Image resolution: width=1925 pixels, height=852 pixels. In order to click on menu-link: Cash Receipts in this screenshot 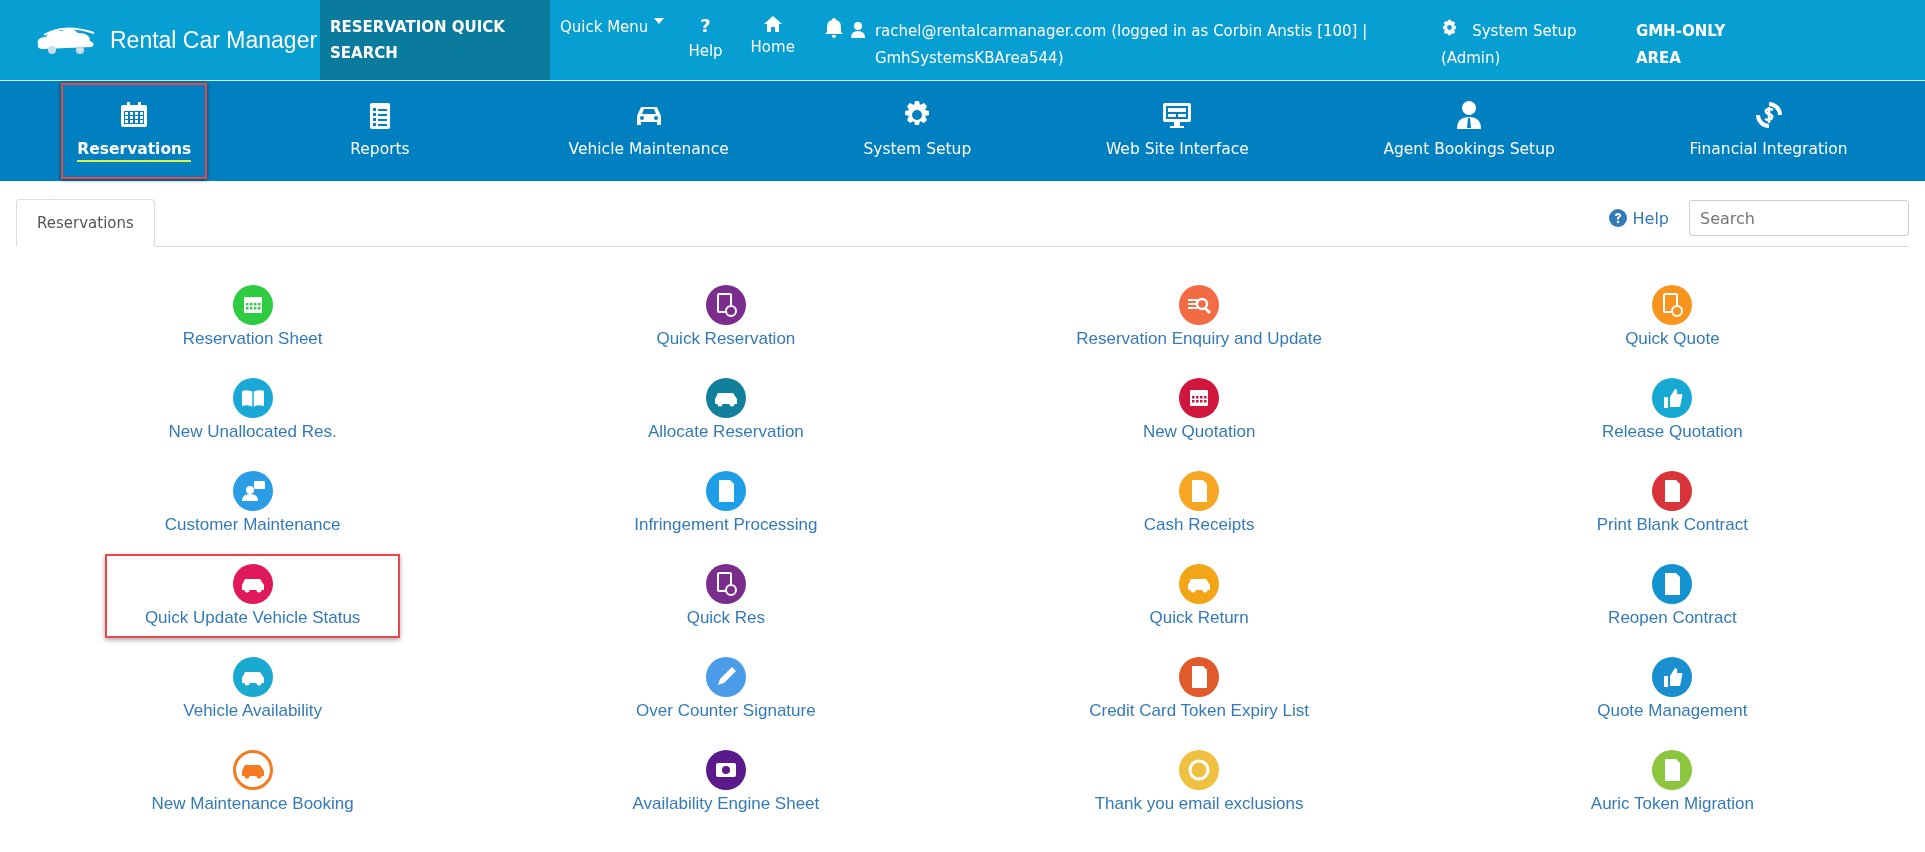, I will do `click(1199, 503)`.